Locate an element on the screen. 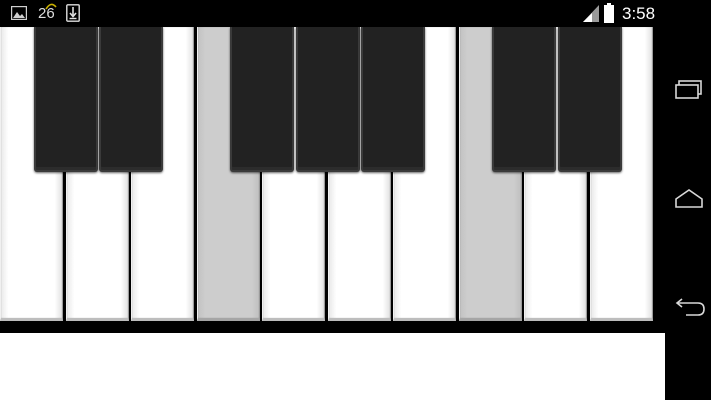 The width and height of the screenshot is (711, 400). image-icon is located at coordinates (19, 13).